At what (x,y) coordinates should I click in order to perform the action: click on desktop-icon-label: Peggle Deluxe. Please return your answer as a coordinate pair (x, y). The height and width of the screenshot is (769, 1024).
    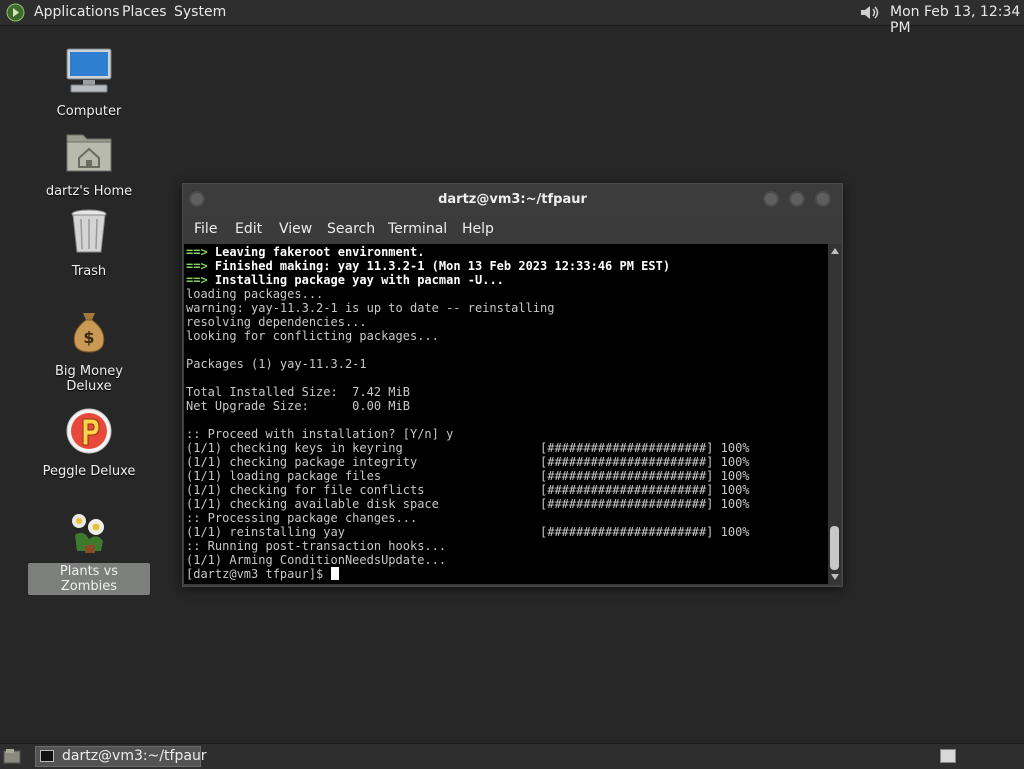
    Looking at the image, I should click on (89, 471).